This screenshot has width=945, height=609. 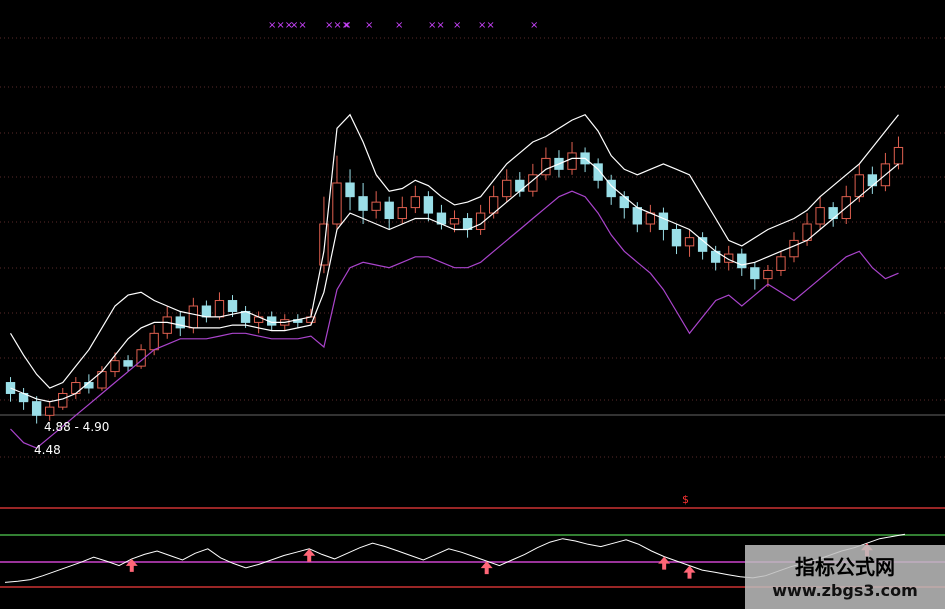 What do you see at coordinates (47, 450) in the screenshot?
I see `low-value-label: 4.48` at bounding box center [47, 450].